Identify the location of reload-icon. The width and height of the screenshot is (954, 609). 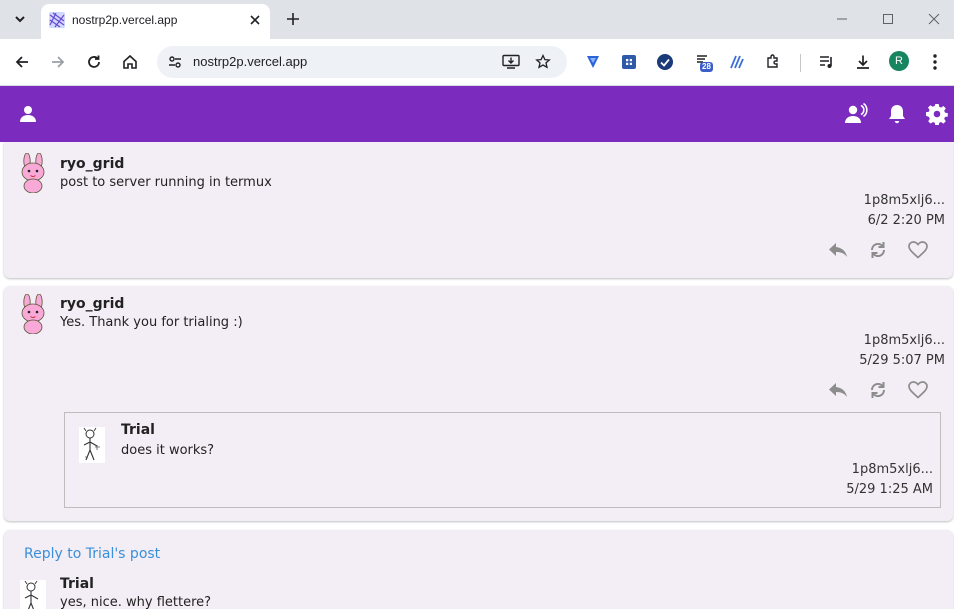
(94, 62).